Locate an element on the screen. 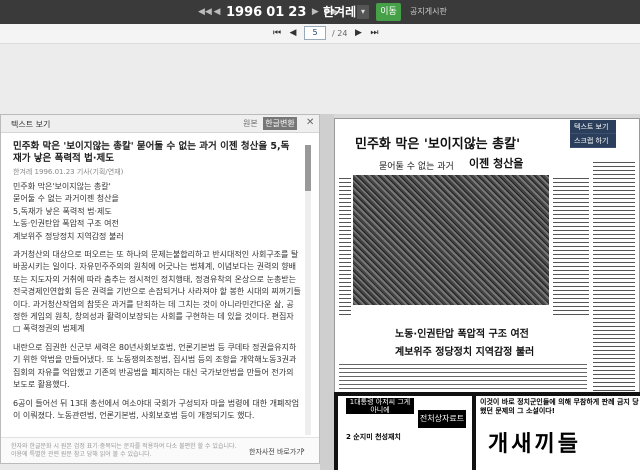 The height and width of the screenshot is (470, 640). newspaper-caption-1: 노동·인권탄압 폭압적 구조 여전 is located at coordinates (462, 334).